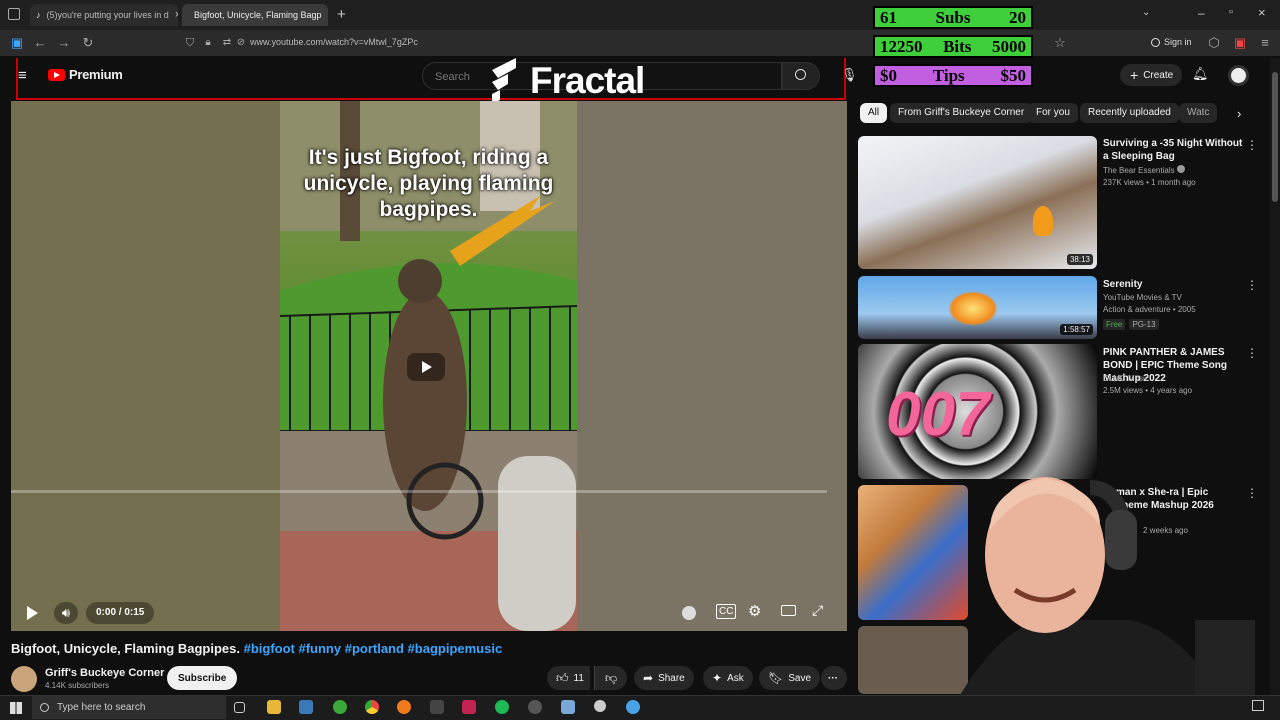 The height and width of the screenshot is (720, 1280). Describe the element at coordinates (1146, 12) in the screenshot. I see `chevron-down-icon: ⌄` at that location.